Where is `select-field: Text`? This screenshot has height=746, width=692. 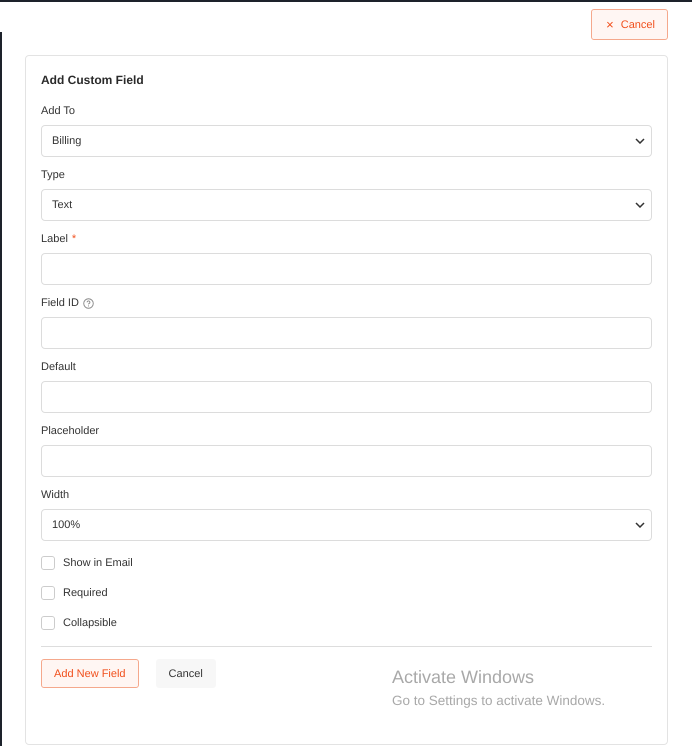
select-field: Text is located at coordinates (346, 205).